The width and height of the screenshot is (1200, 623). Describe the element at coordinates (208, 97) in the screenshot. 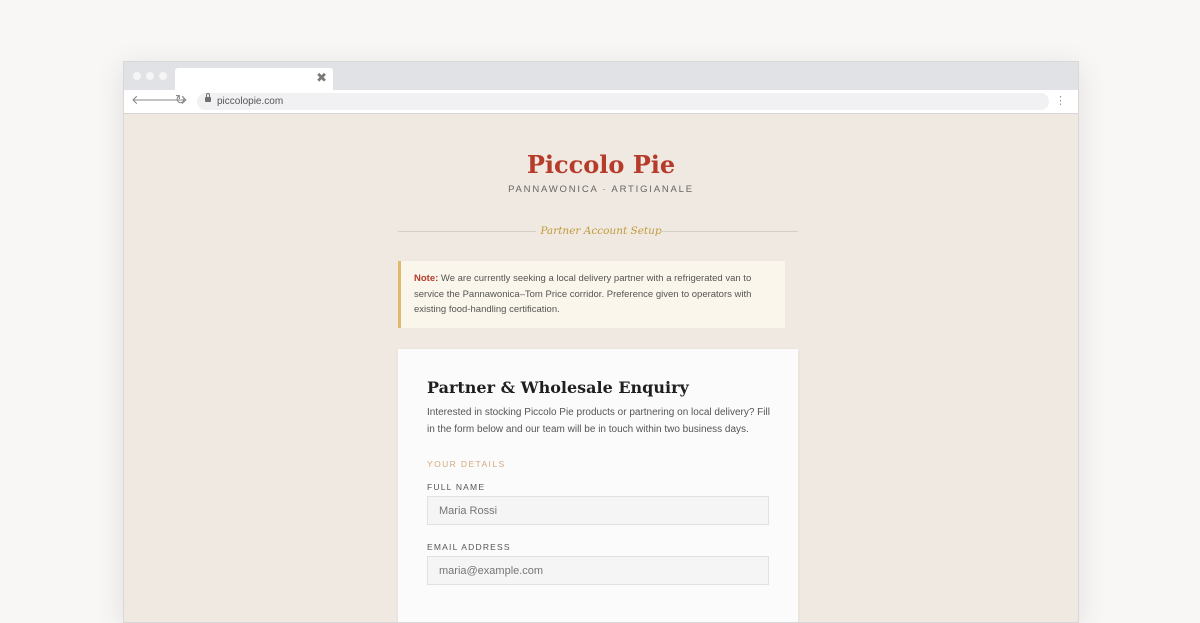

I see `lock-icon` at that location.